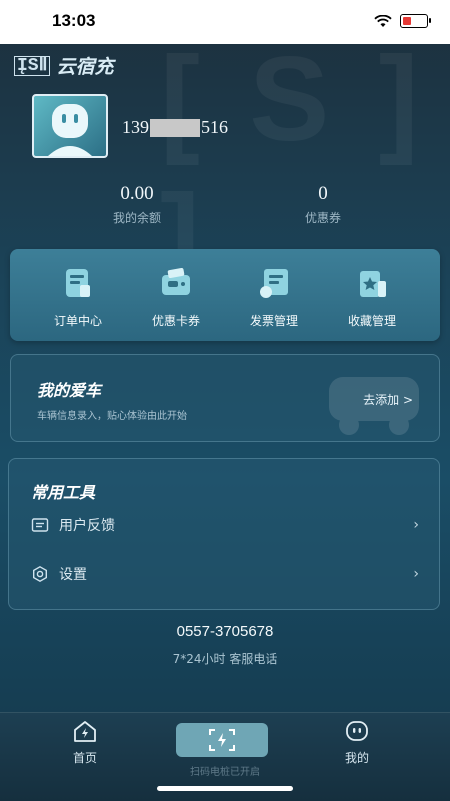 The height and width of the screenshot is (801, 450). What do you see at coordinates (40, 525) in the screenshot?
I see `feedback-icon` at bounding box center [40, 525].